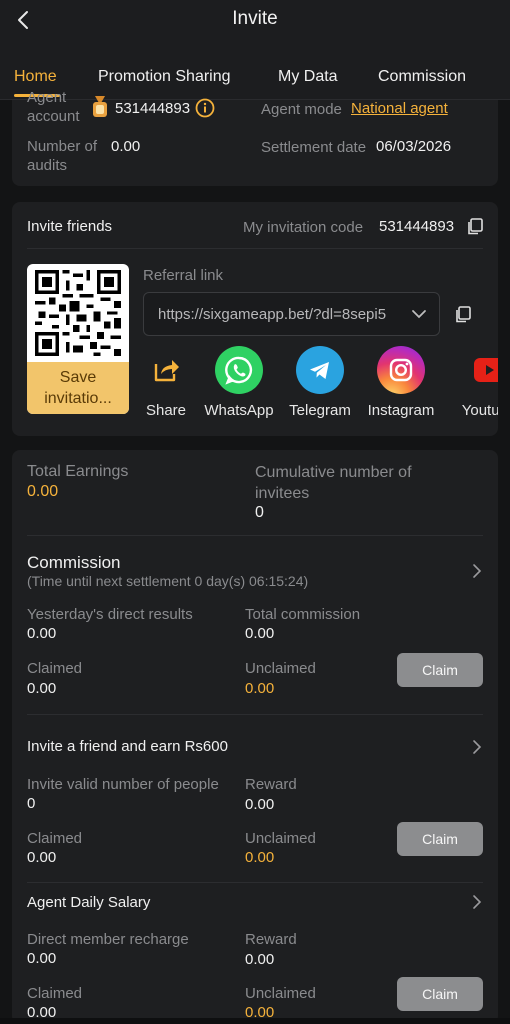 The width and height of the screenshot is (510, 1024). What do you see at coordinates (100, 106) in the screenshot?
I see `medal-icon` at bounding box center [100, 106].